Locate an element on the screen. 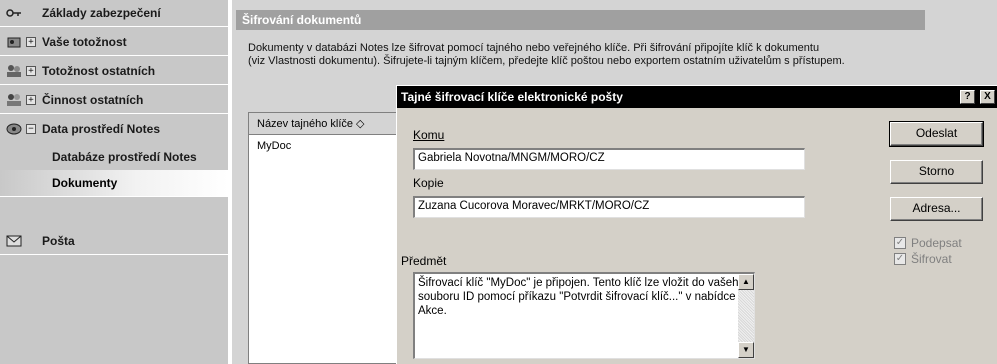 This screenshot has width=997, height=364. cc-label: Kopie is located at coordinates (428, 183).